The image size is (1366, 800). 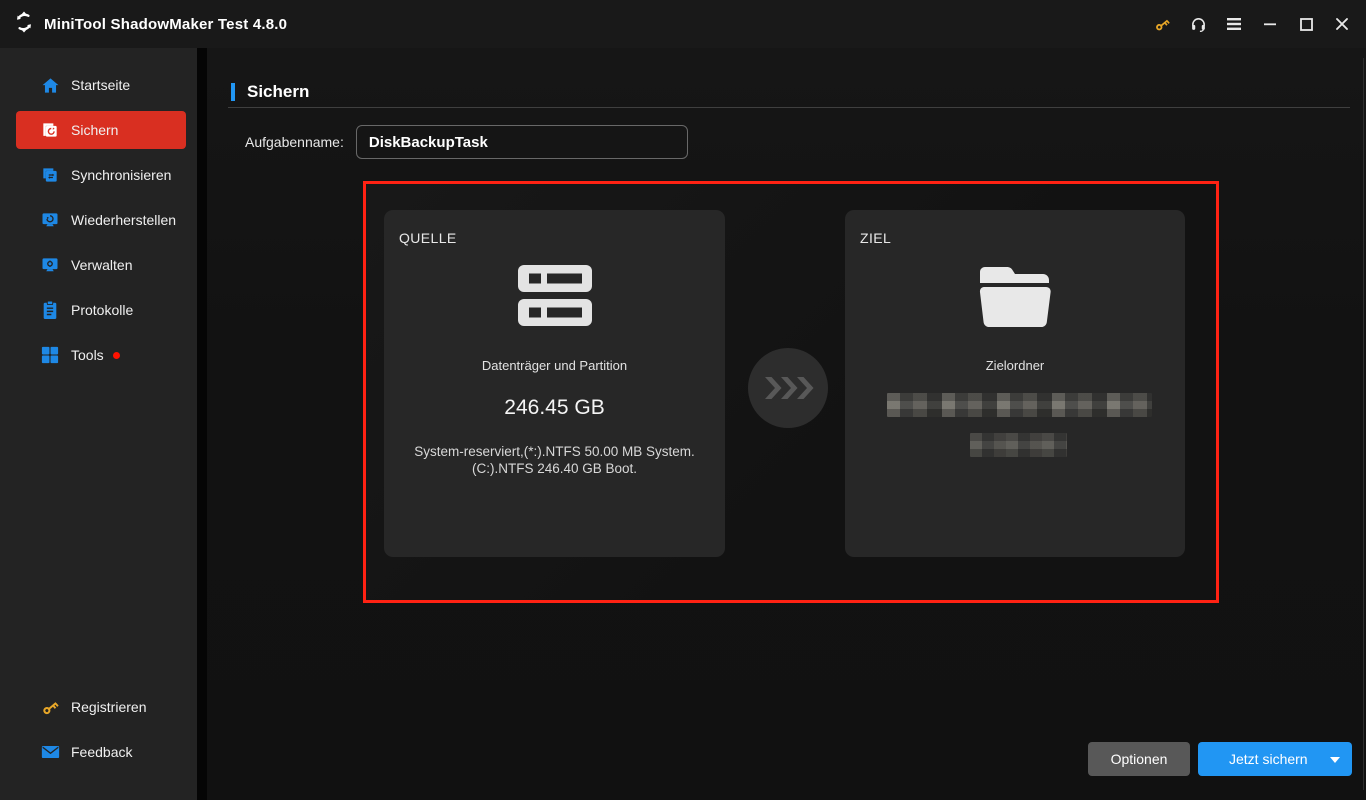 I want to click on sidebar-item-feedback: Feedback, so click(x=101, y=752).